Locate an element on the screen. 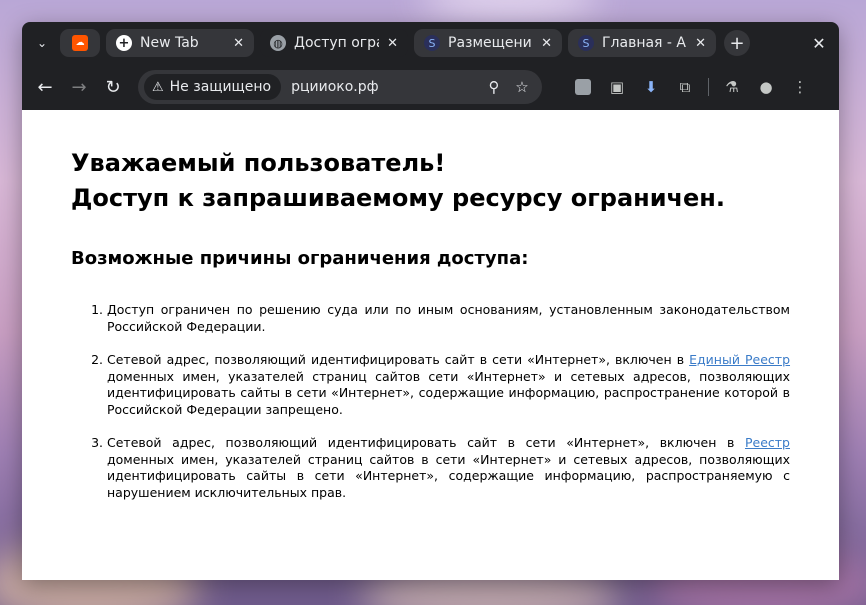 The width and height of the screenshot is (866, 605). tab-title: New Tab is located at coordinates (169, 43).